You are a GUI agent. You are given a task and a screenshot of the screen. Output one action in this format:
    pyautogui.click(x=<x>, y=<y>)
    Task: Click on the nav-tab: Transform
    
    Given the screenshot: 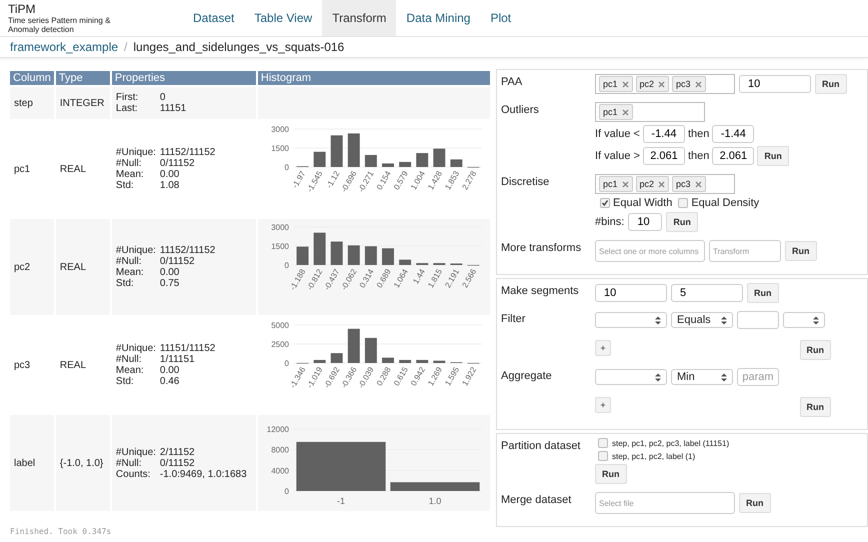 What is the action you would take?
    pyautogui.click(x=359, y=18)
    